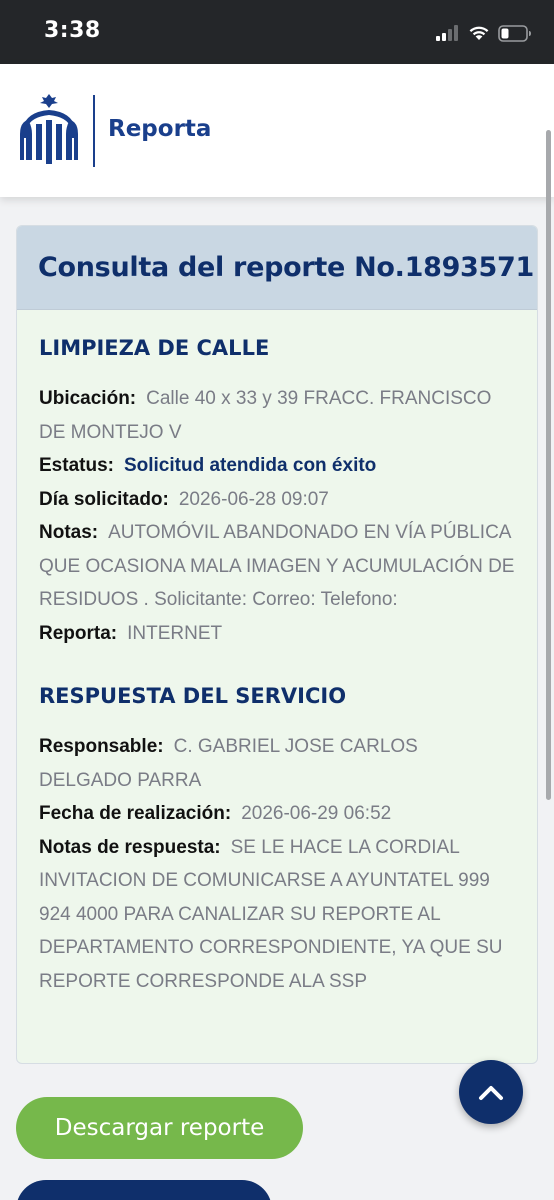 Image resolution: width=554 pixels, height=1200 pixels. Describe the element at coordinates (159, 1128) in the screenshot. I see `download-report-button: Descargar reporte` at that location.